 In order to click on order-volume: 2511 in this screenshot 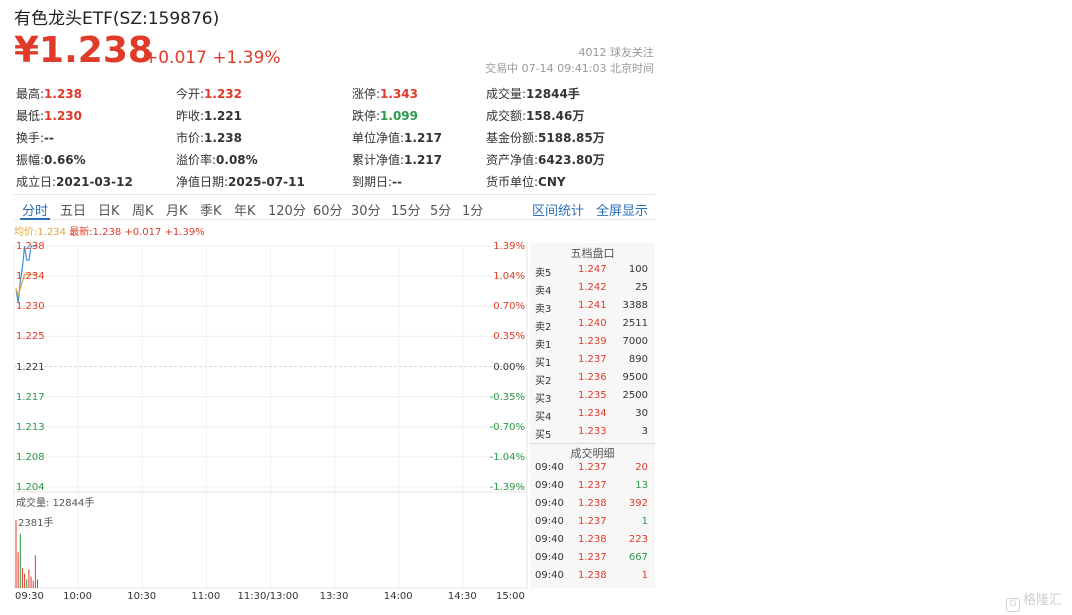, I will do `click(635, 323)`.